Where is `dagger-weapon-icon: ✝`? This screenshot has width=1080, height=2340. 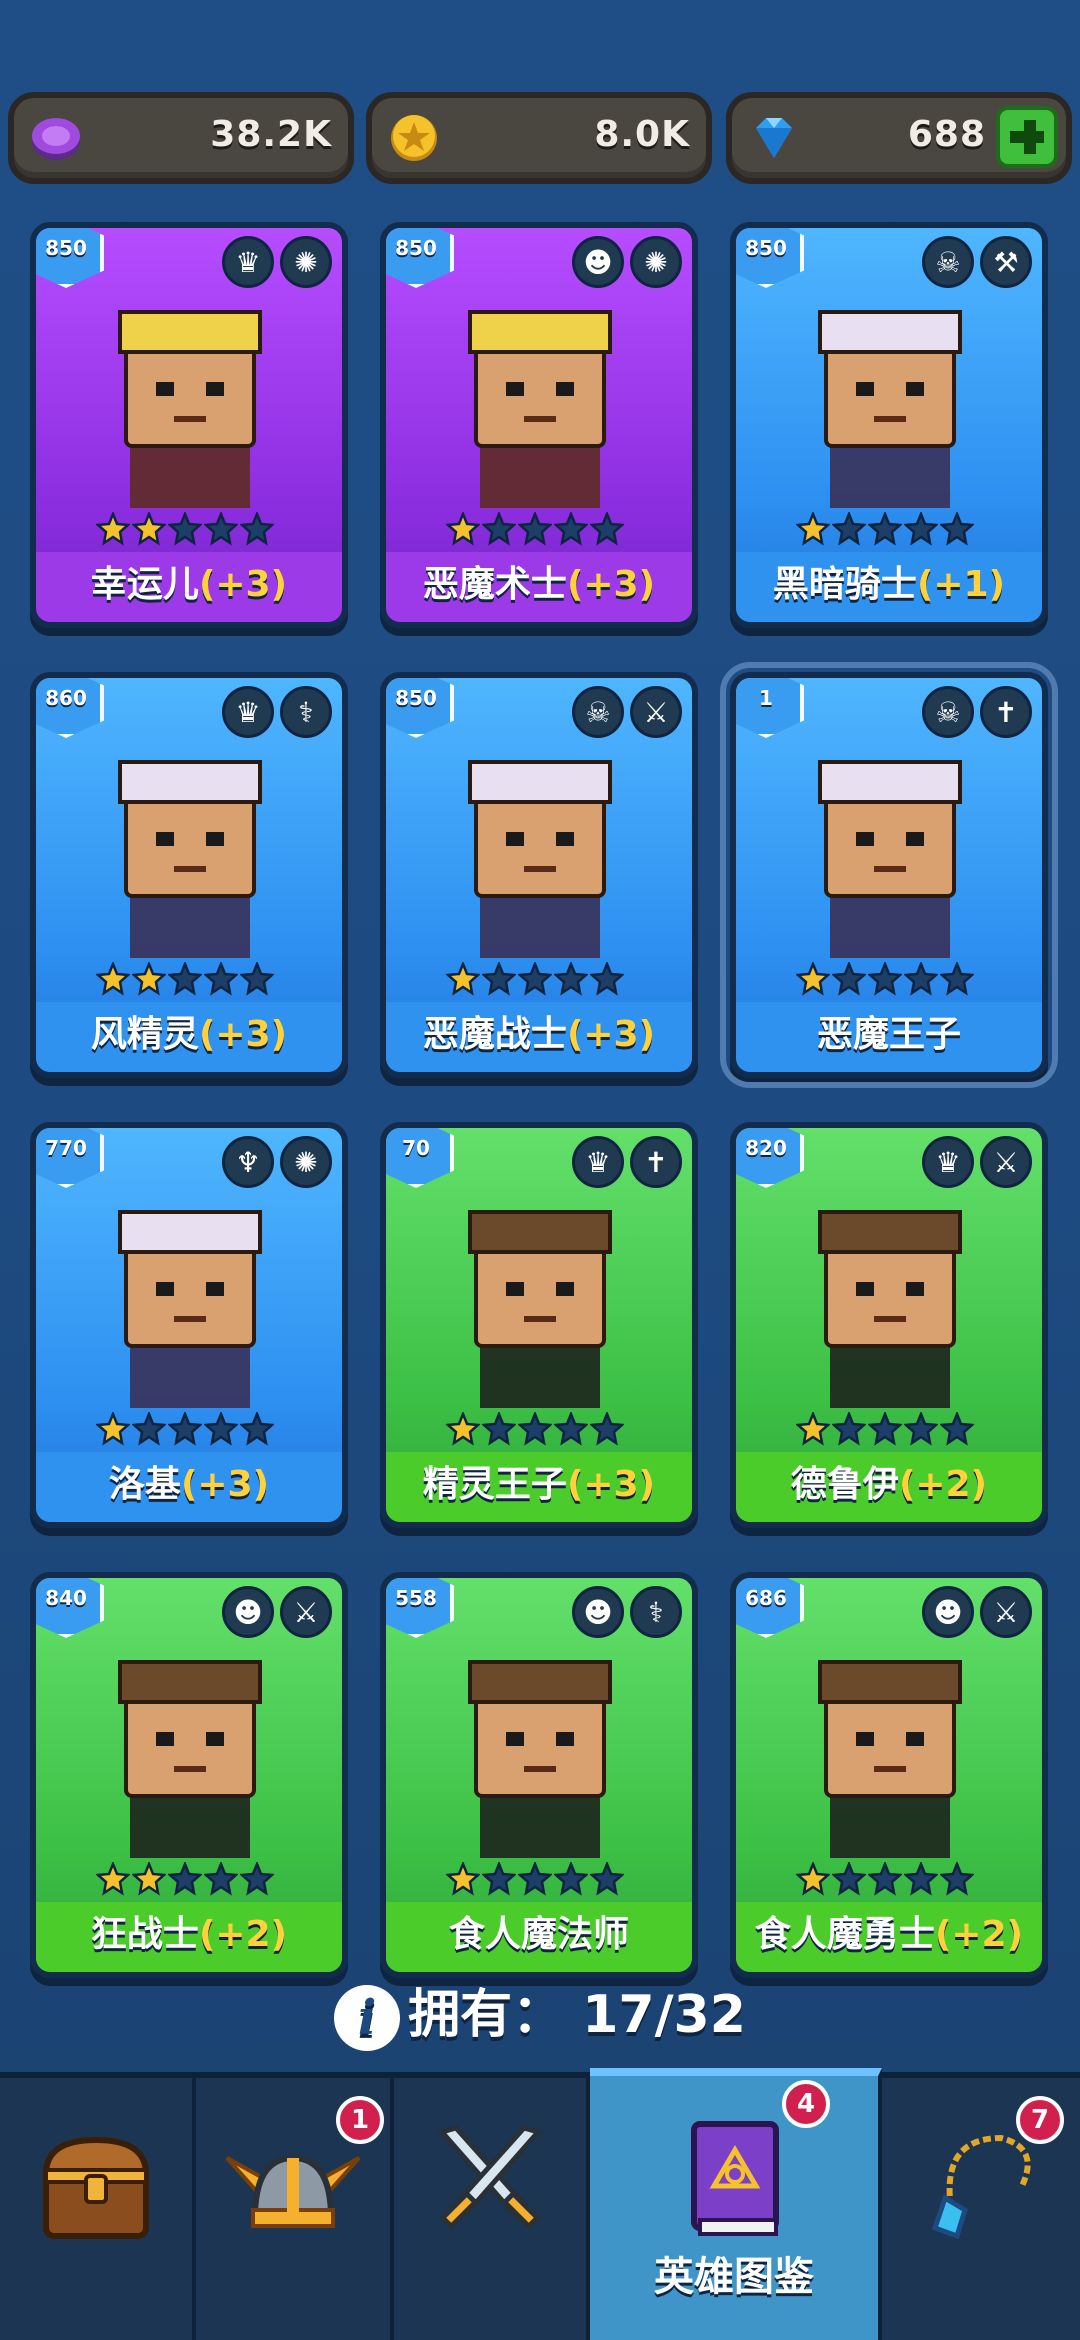 dagger-weapon-icon: ✝ is located at coordinates (1006, 712).